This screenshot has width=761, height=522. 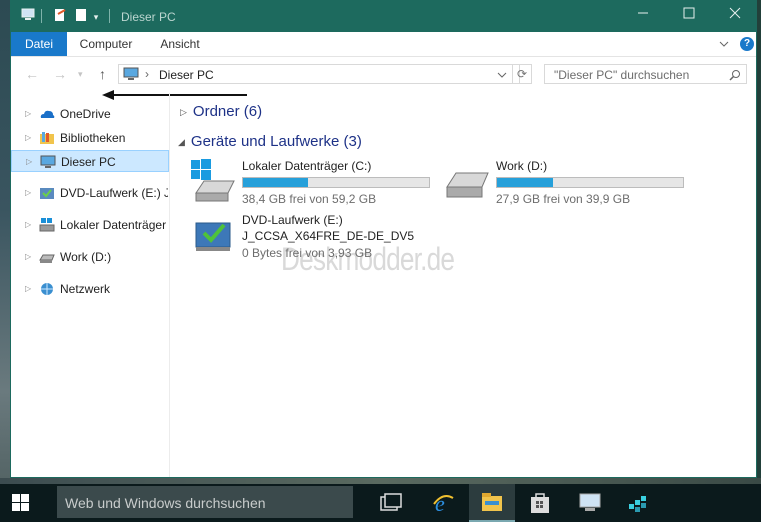 I want to click on search-icon, so click(x=735, y=75).